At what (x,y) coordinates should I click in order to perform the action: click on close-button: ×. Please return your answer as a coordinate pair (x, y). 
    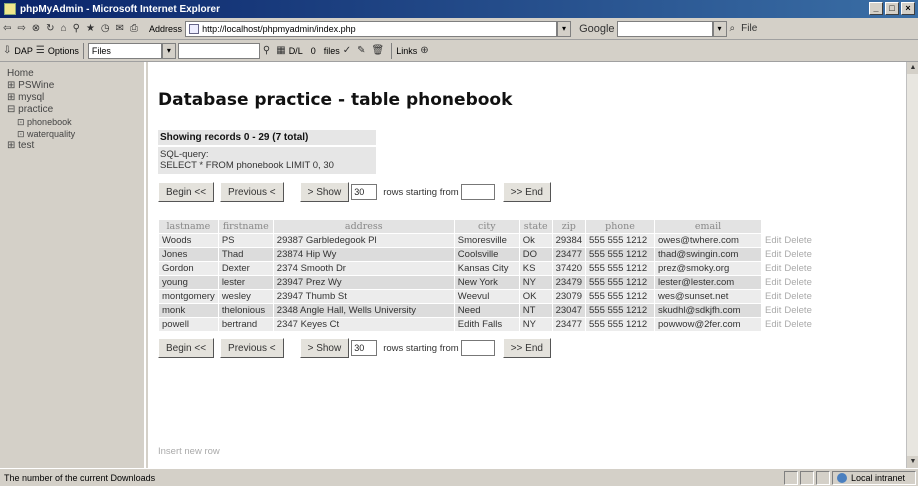
    Looking at the image, I should click on (908, 8).